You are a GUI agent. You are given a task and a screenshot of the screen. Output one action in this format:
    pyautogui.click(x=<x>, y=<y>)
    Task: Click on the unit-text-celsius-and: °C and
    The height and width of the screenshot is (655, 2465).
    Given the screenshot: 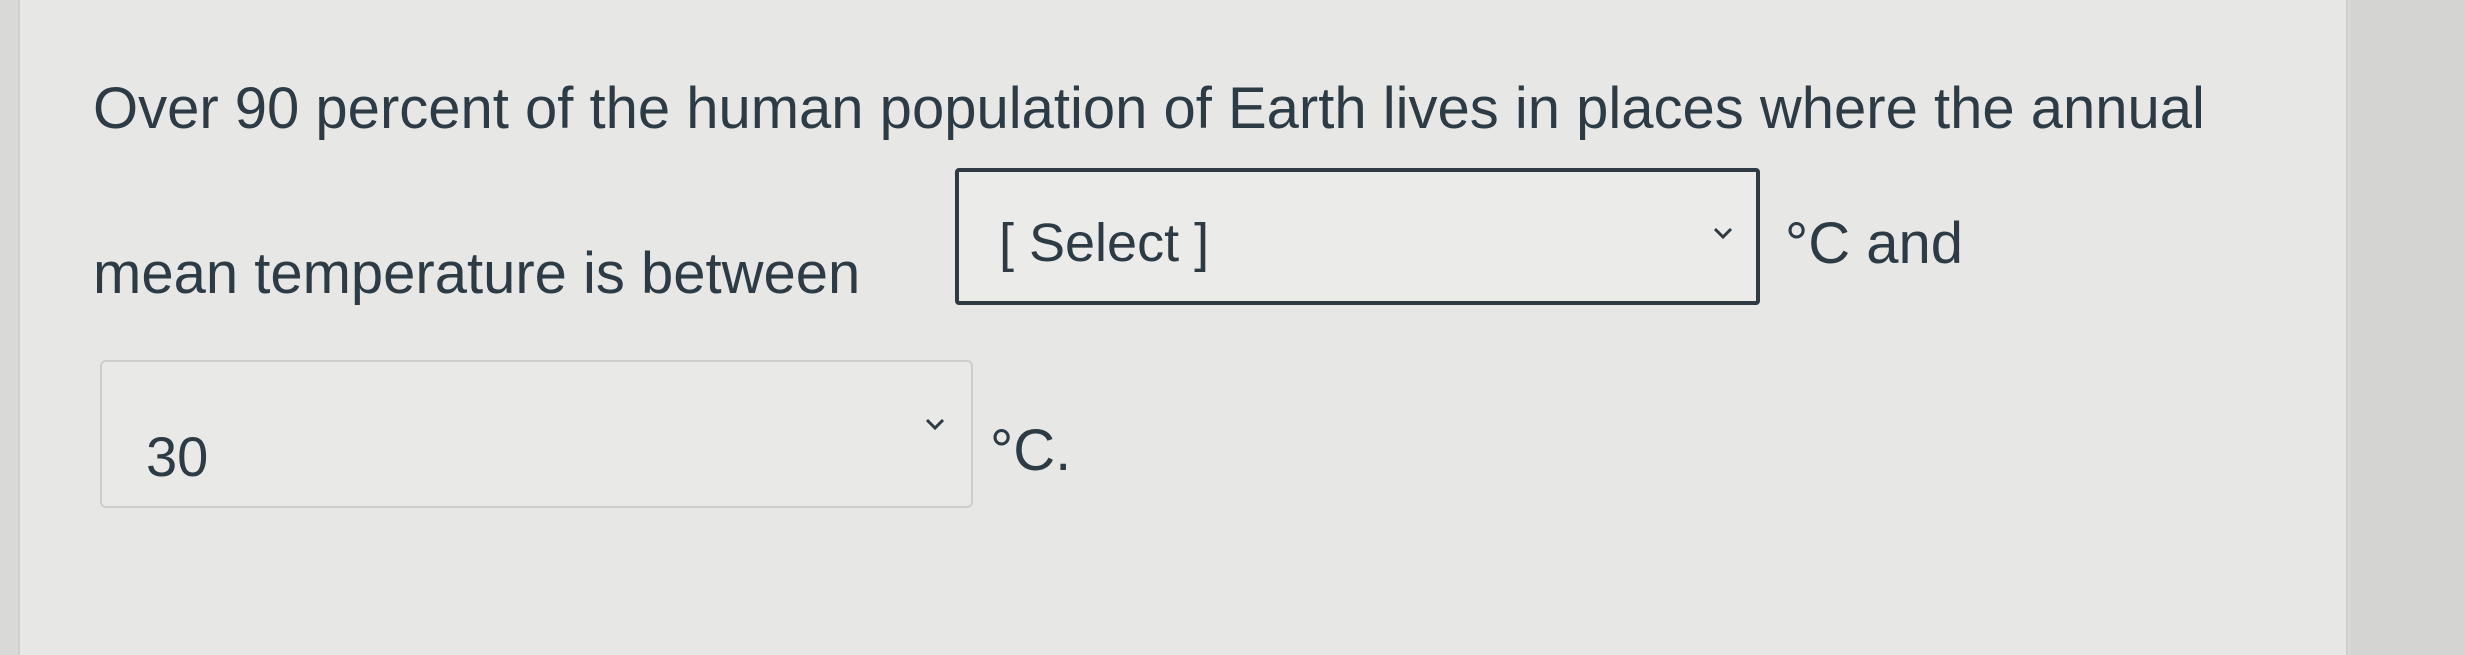 What is the action you would take?
    pyautogui.click(x=1874, y=243)
    